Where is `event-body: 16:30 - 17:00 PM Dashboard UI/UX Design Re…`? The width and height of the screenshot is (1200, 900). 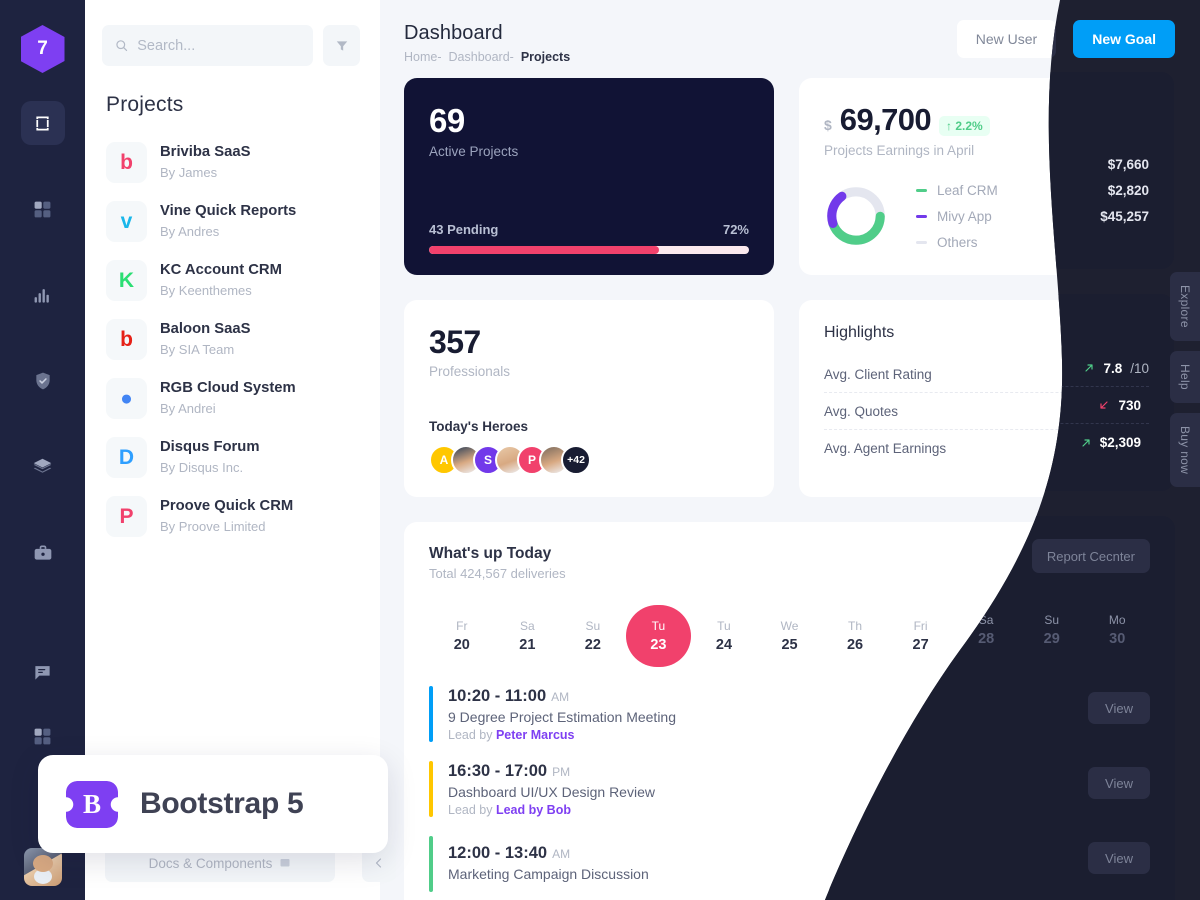 event-body: 16:30 - 17:00 PM Dashboard UI/UX Design Re… is located at coordinates (551, 789).